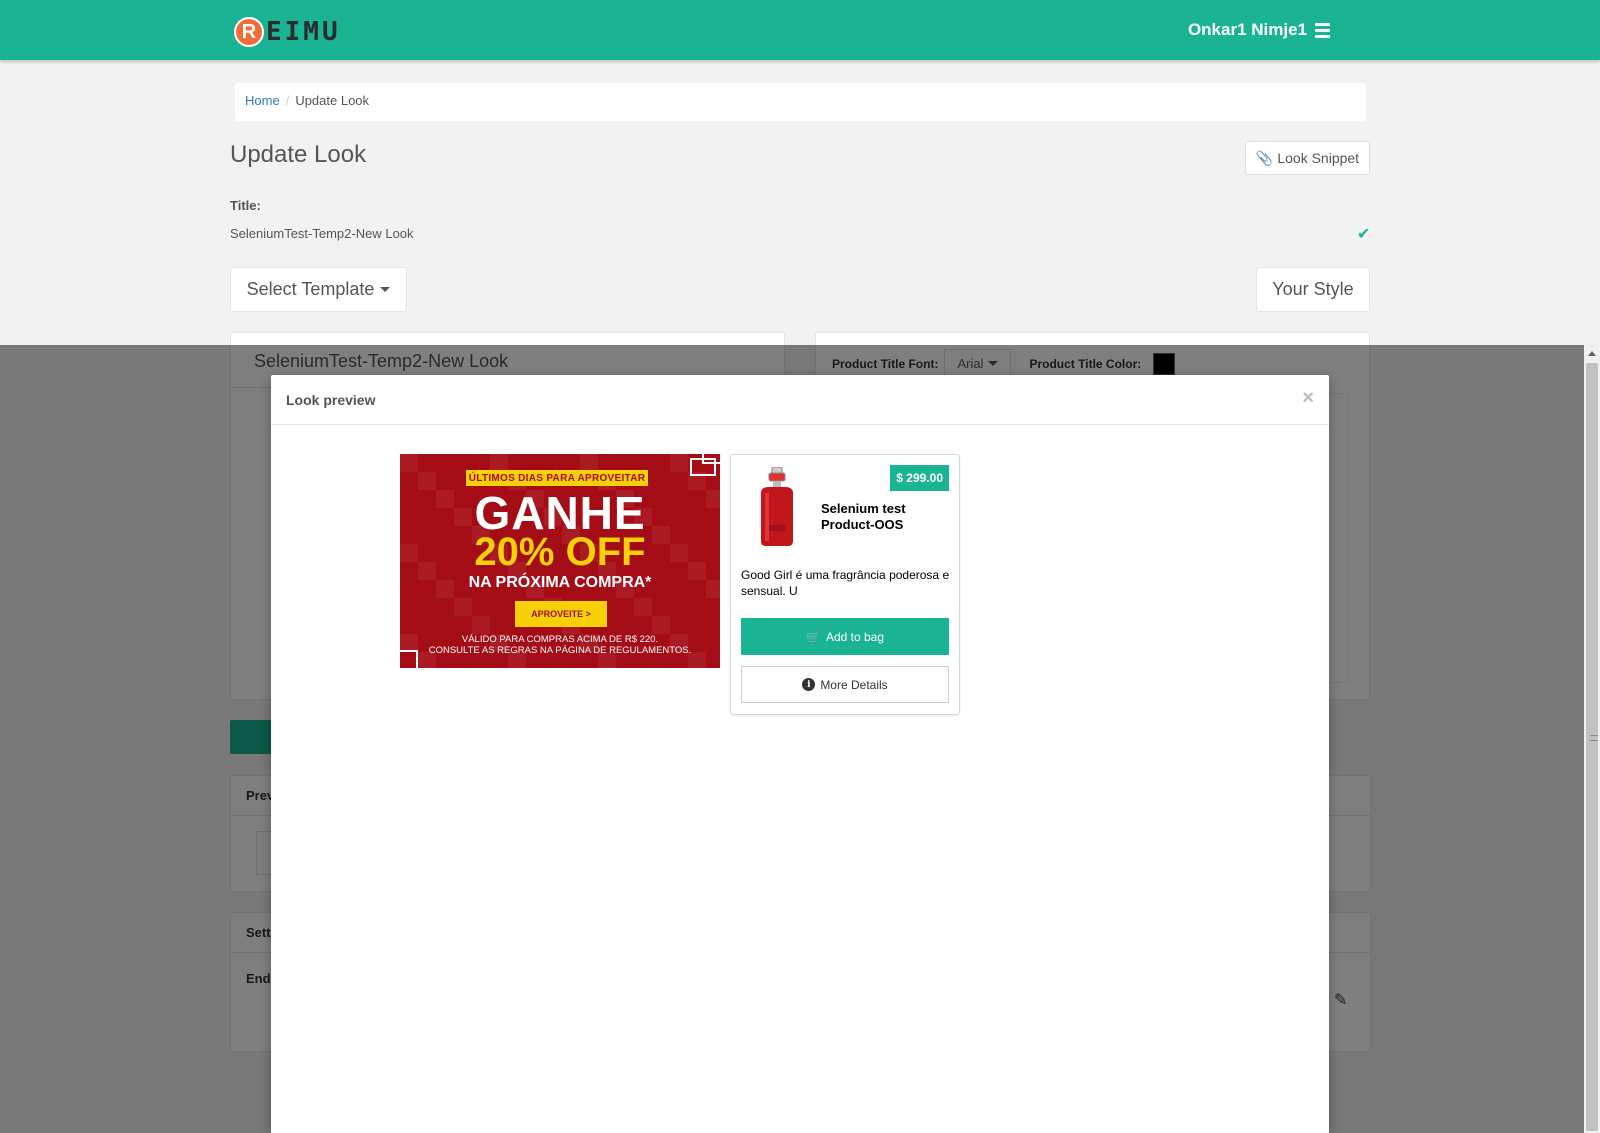  What do you see at coordinates (881, 517) in the screenshot?
I see `product-name: Selenium test Product-OOS` at bounding box center [881, 517].